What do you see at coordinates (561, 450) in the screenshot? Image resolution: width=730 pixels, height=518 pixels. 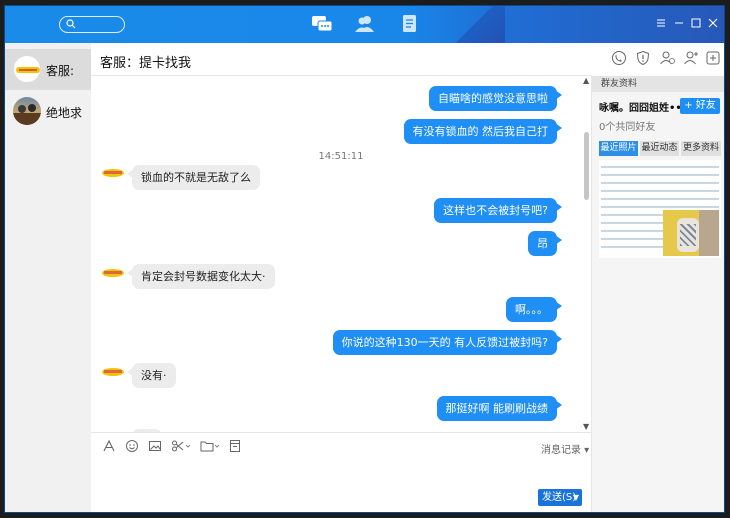 I see `message-history-label: 消息记录` at bounding box center [561, 450].